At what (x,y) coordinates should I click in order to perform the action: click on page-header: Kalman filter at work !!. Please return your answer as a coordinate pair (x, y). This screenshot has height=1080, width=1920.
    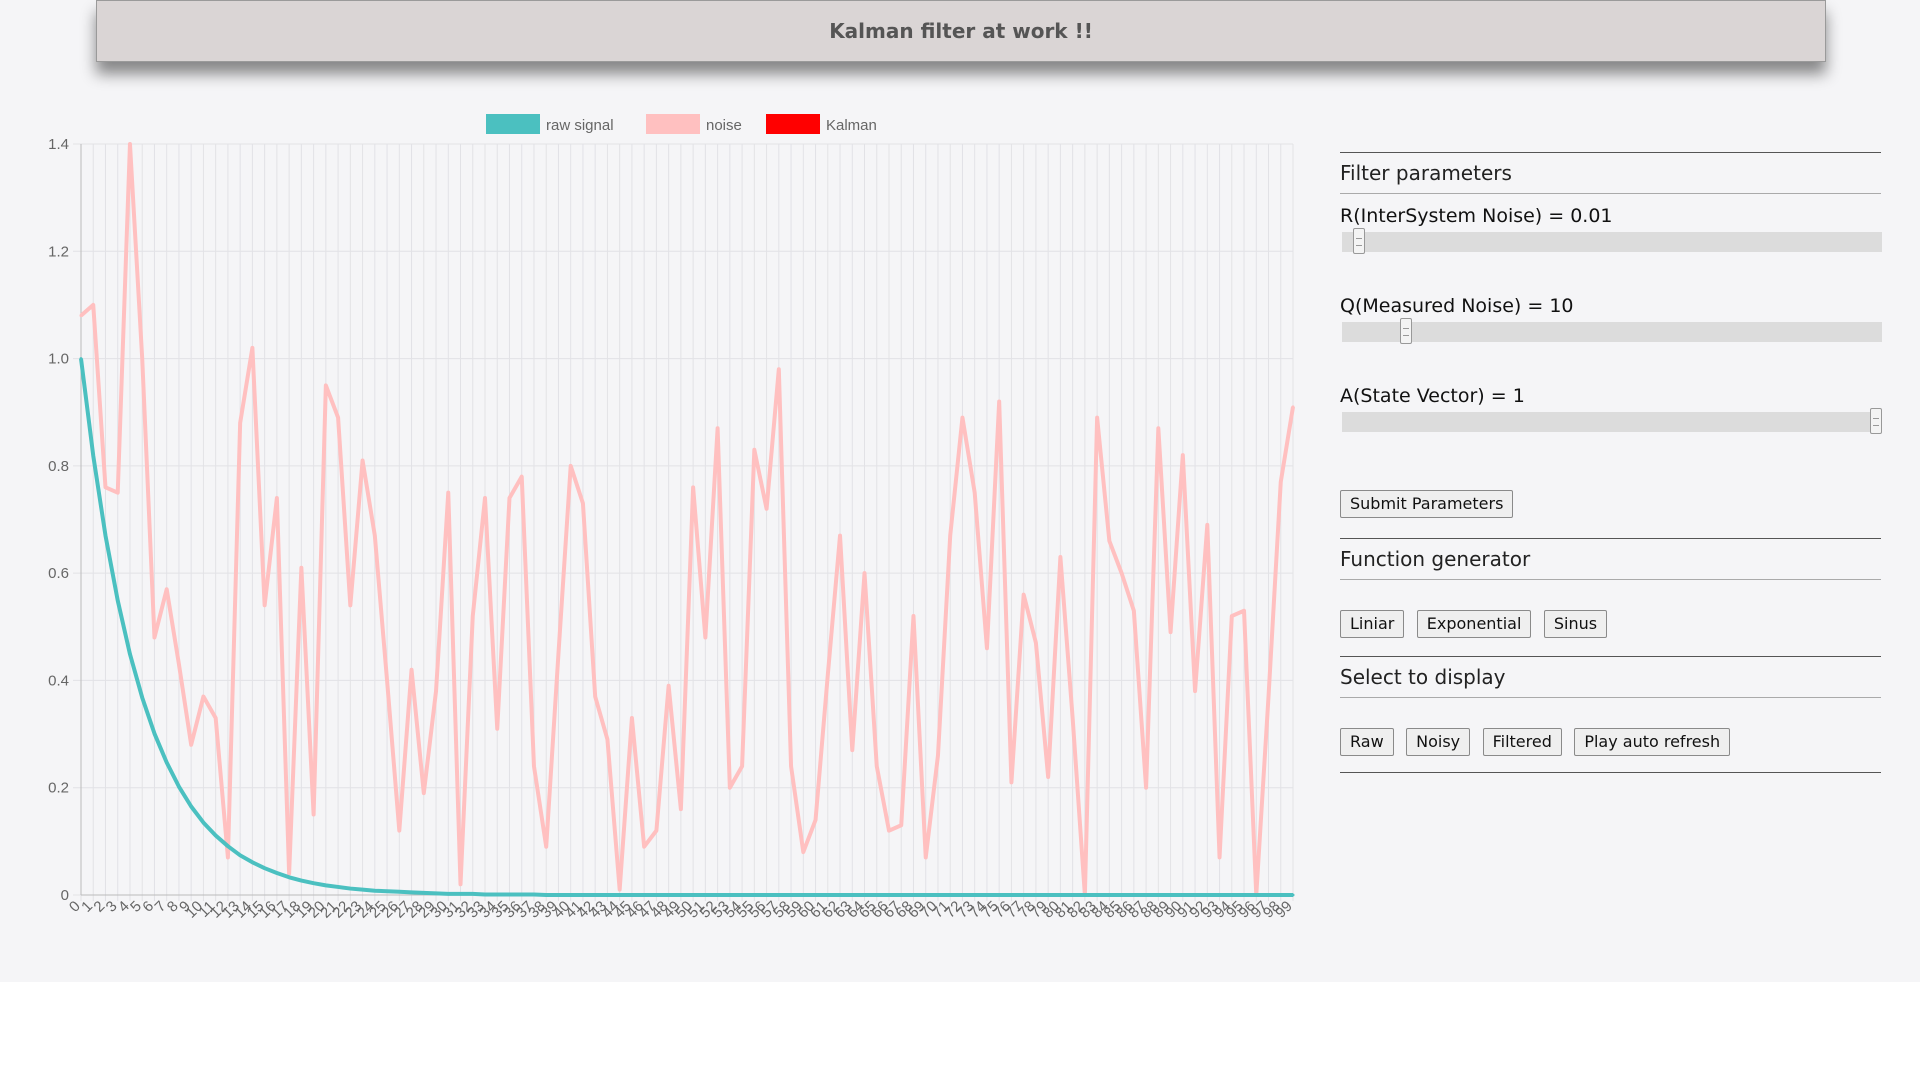
    Looking at the image, I should click on (961, 31).